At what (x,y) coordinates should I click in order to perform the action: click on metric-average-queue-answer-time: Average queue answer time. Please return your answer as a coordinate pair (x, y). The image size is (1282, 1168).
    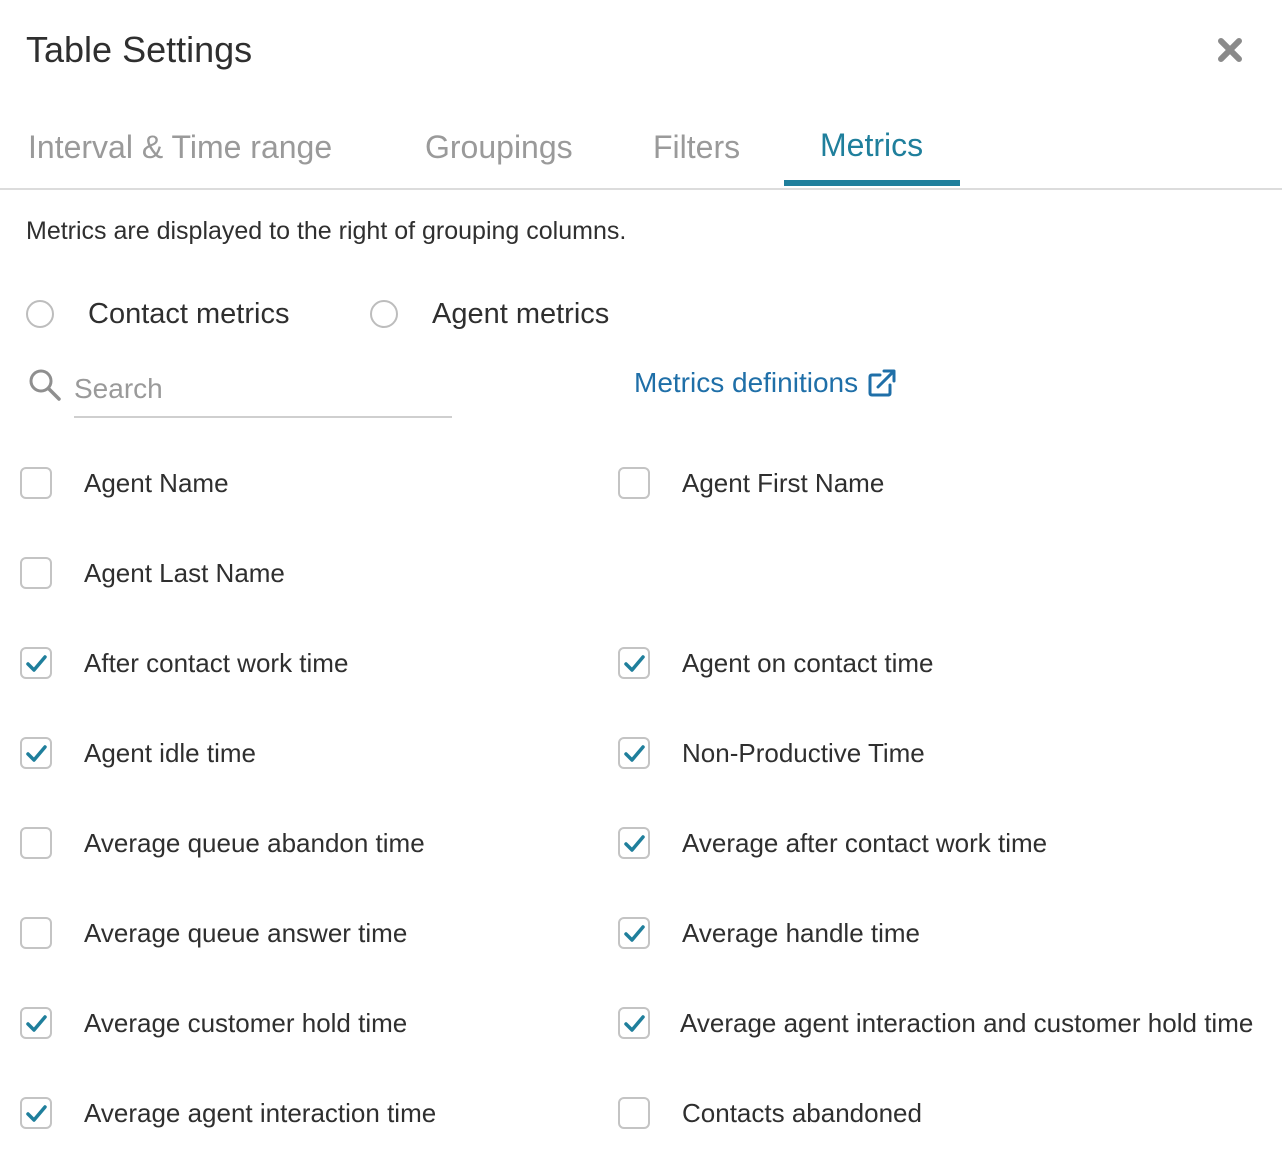
    Looking at the image, I should click on (213, 933).